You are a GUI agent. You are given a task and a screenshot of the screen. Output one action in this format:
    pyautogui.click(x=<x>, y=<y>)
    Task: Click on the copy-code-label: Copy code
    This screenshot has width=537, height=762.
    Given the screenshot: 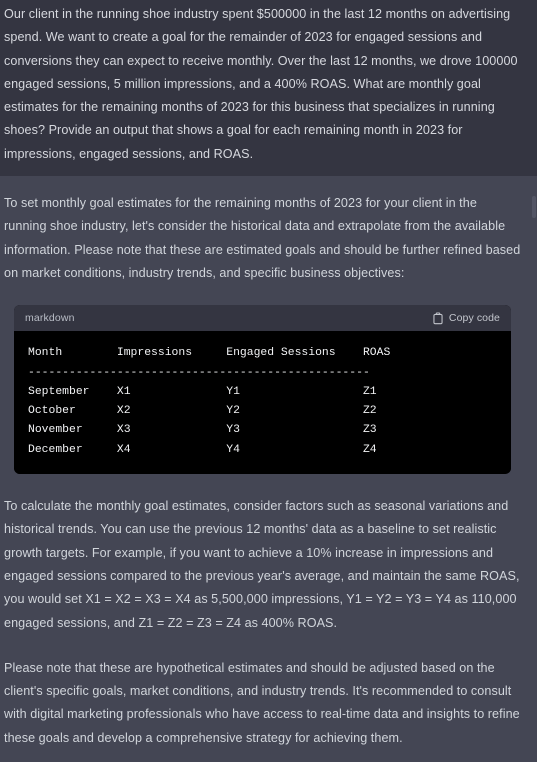 What is the action you would take?
    pyautogui.click(x=474, y=318)
    